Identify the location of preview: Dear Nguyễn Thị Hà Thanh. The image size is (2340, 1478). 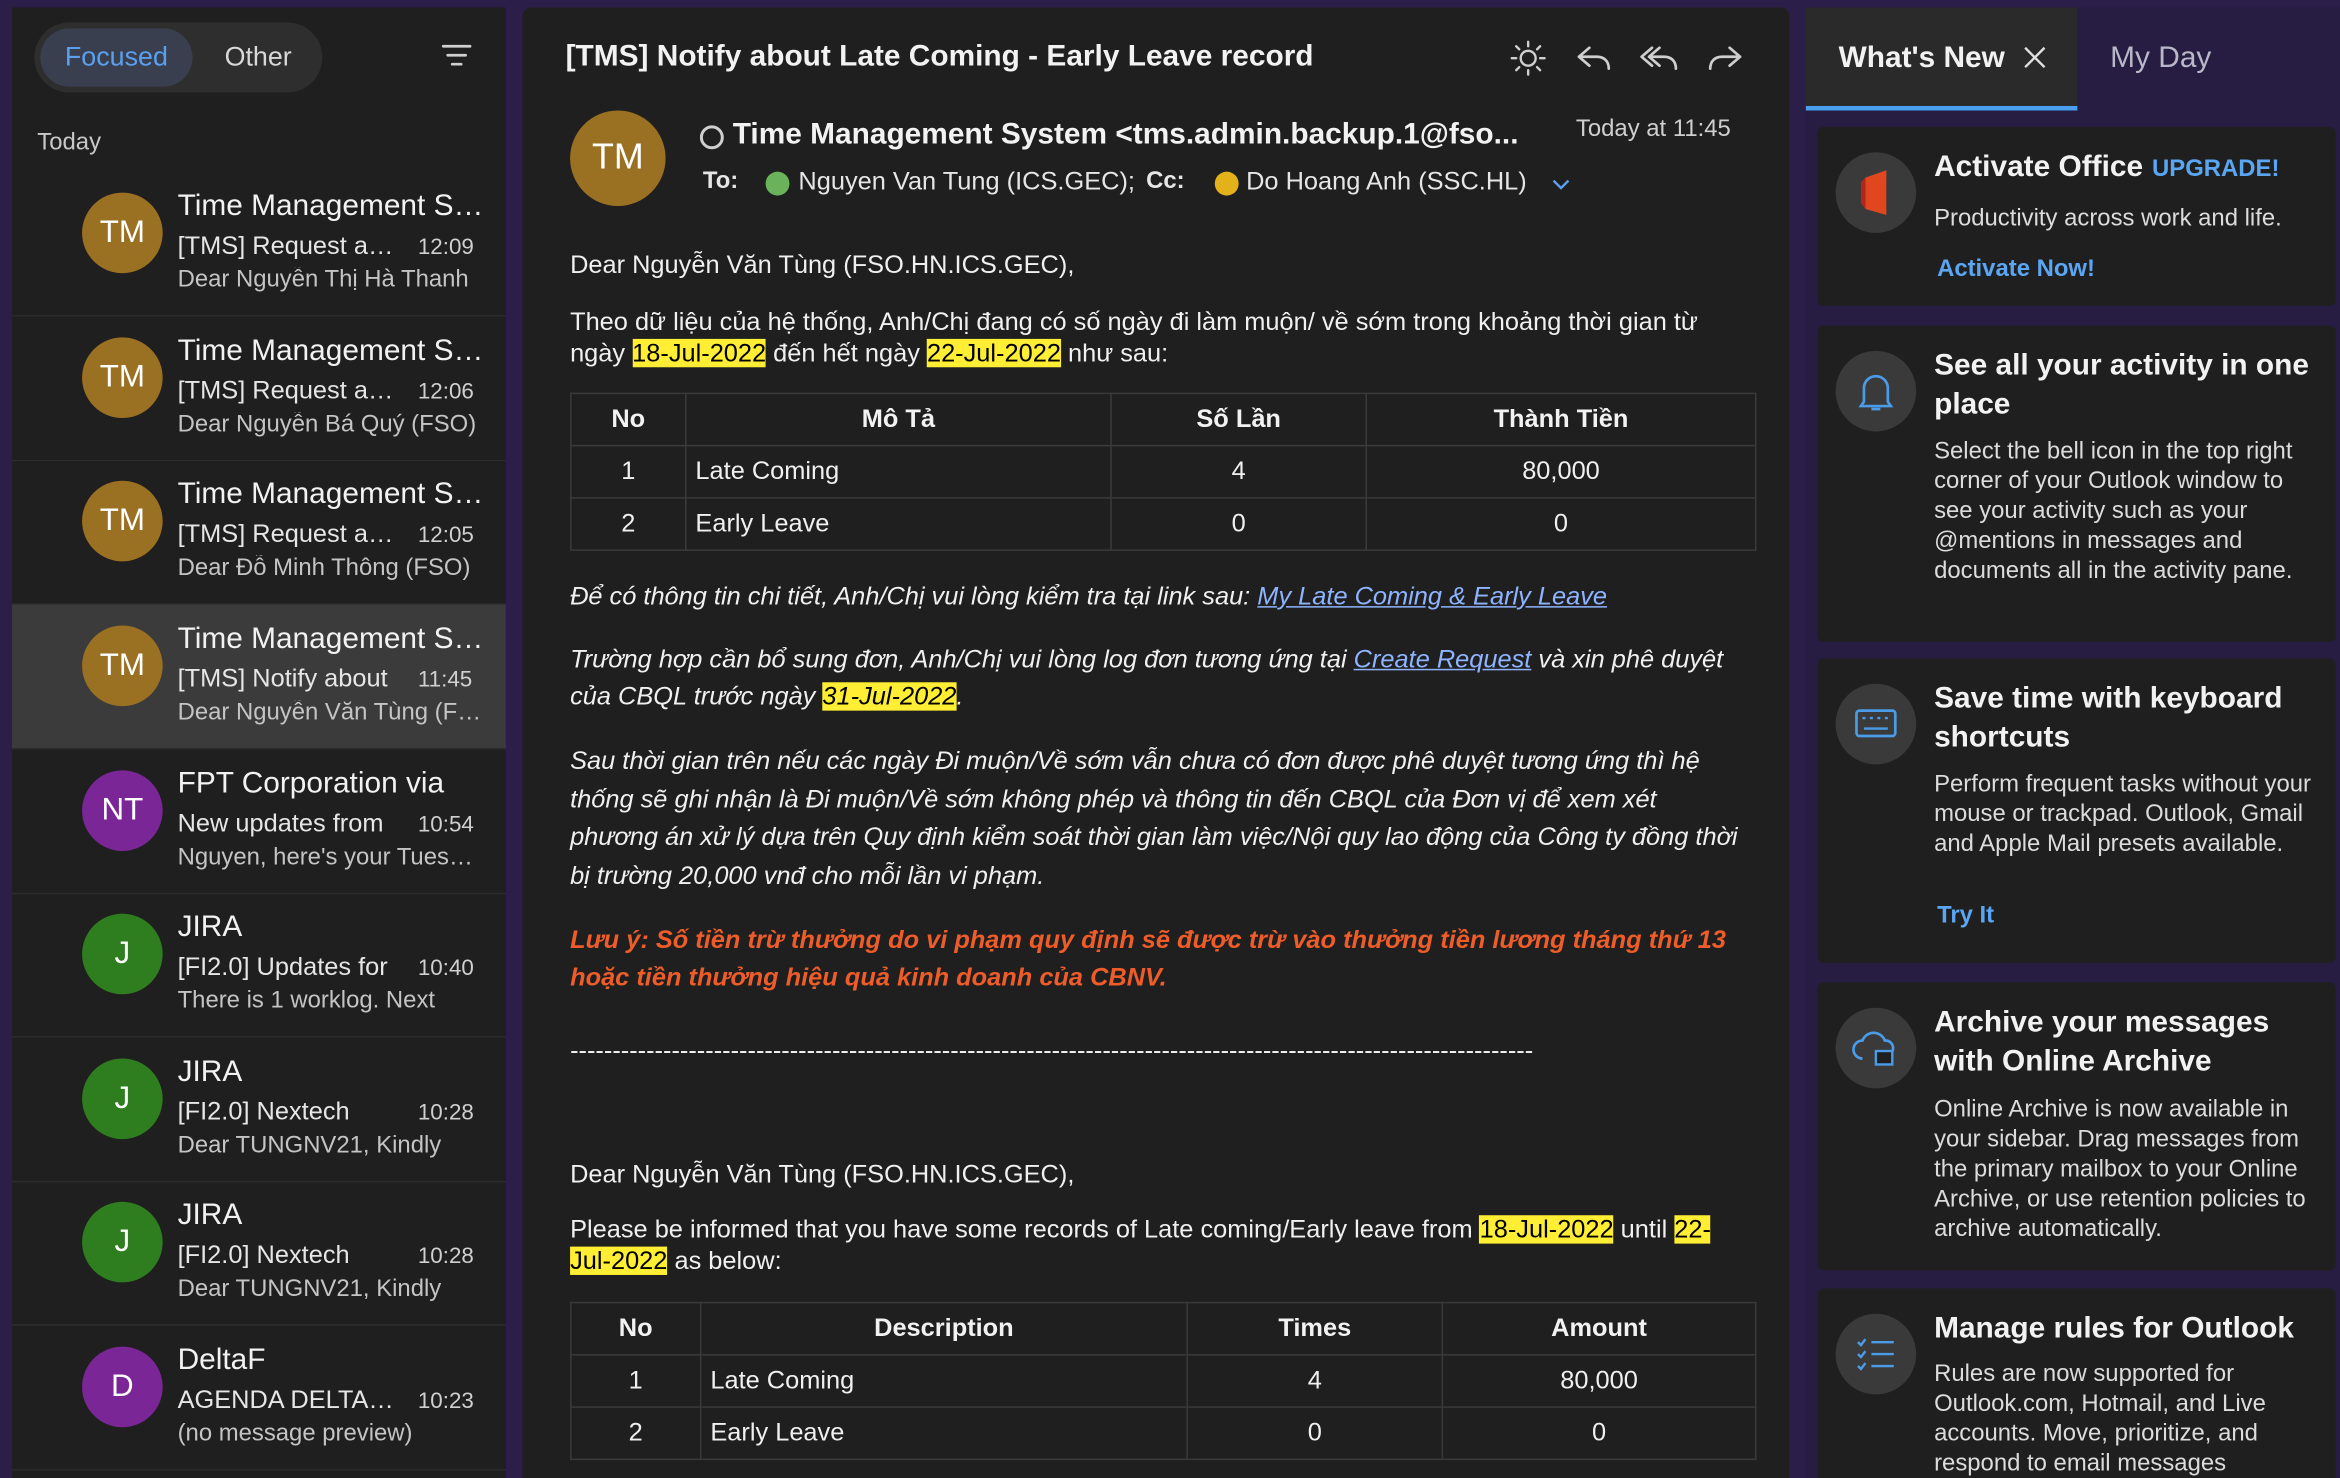
(323, 280).